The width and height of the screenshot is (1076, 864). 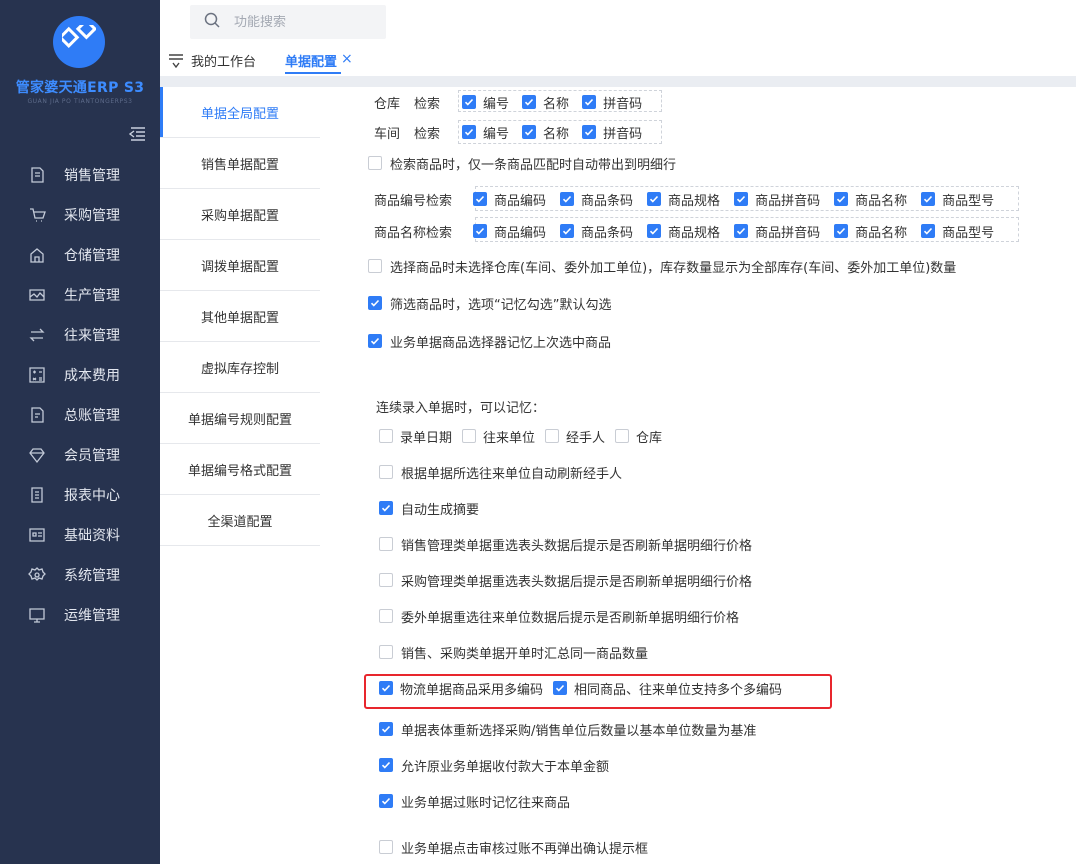 I want to click on sales-icon, so click(x=37, y=175).